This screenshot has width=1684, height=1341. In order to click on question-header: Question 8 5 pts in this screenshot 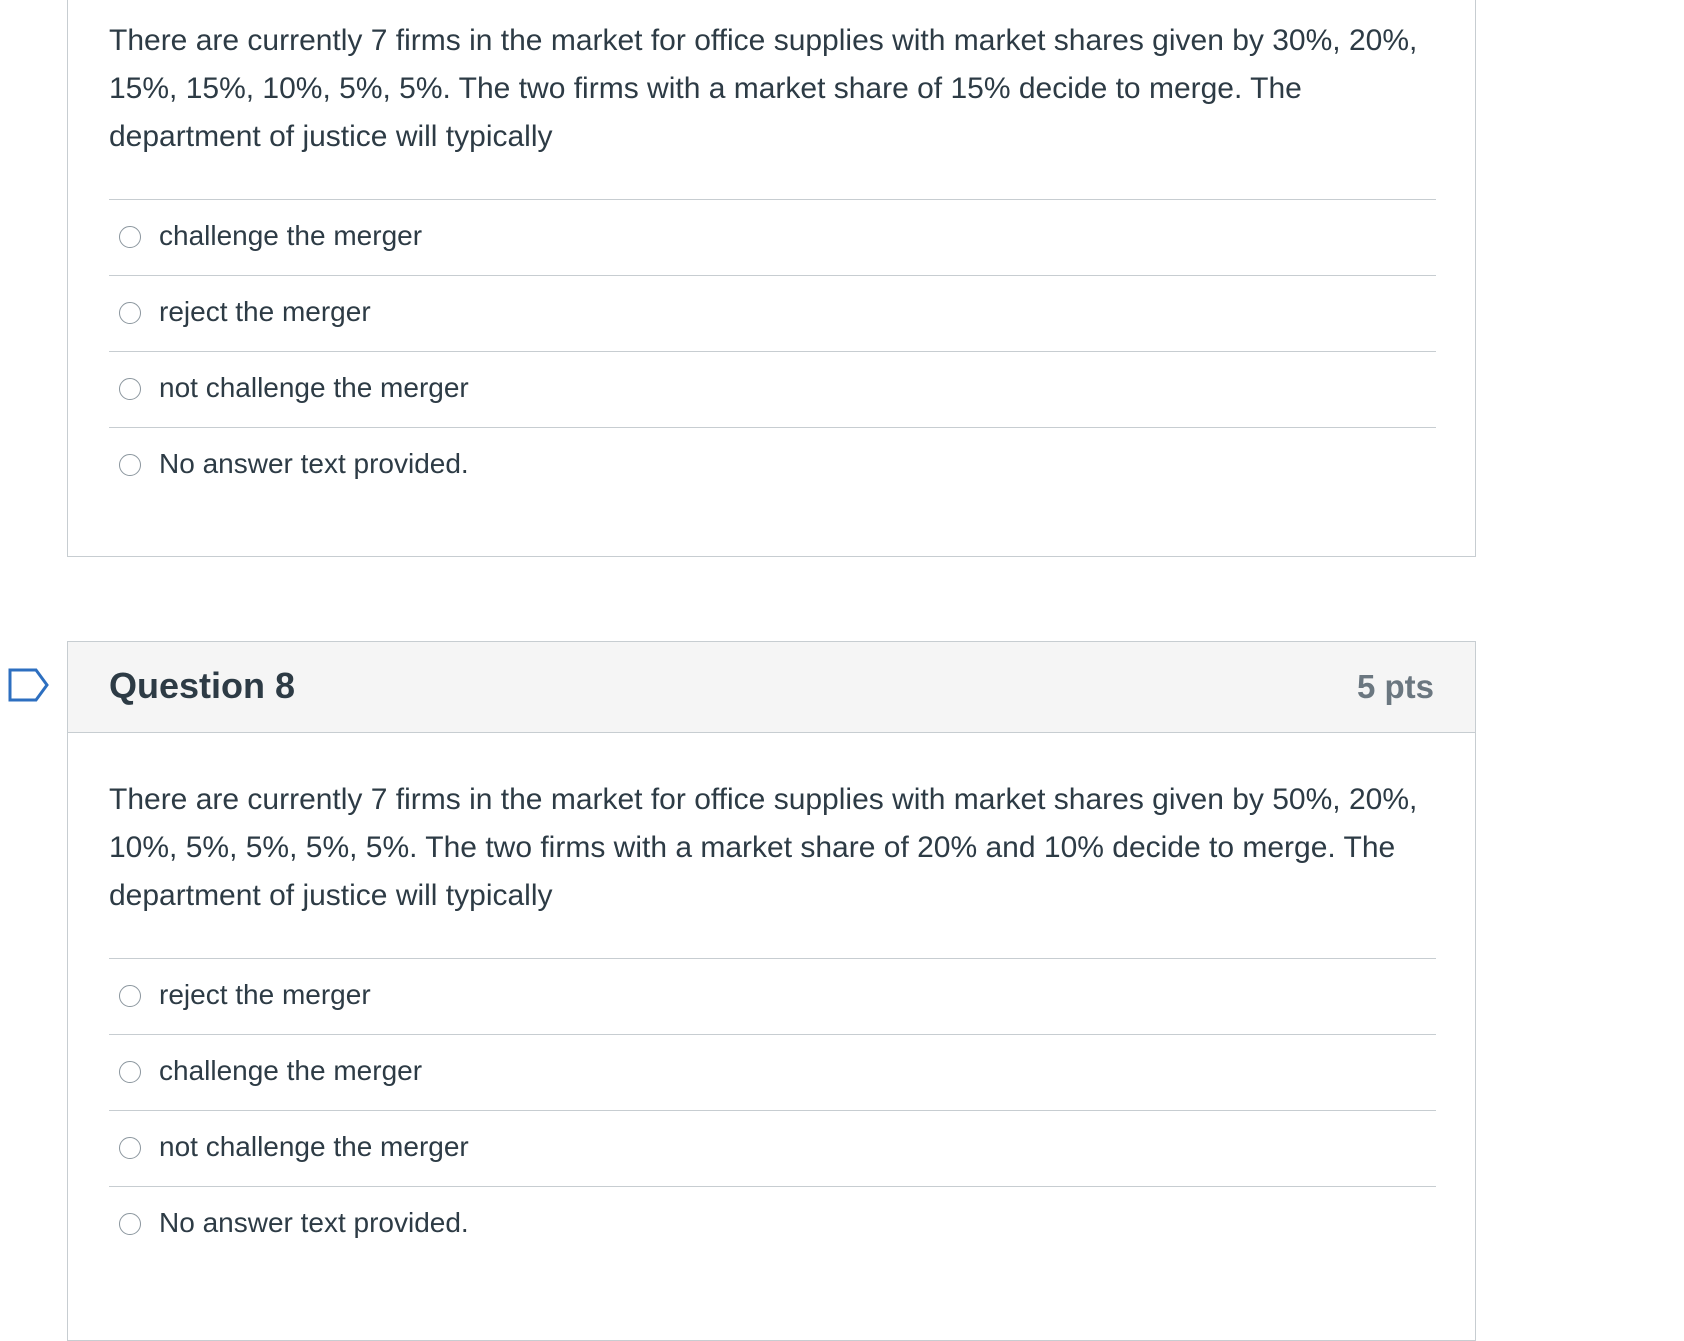, I will do `click(771, 687)`.